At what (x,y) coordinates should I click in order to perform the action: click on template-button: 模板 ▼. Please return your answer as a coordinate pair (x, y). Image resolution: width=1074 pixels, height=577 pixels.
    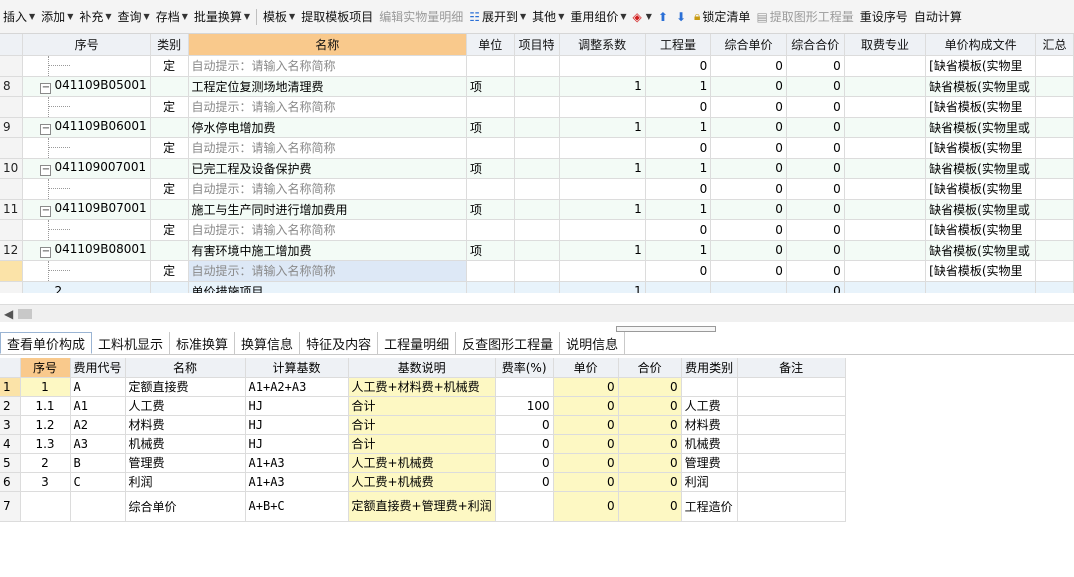
    Looking at the image, I should click on (279, 17).